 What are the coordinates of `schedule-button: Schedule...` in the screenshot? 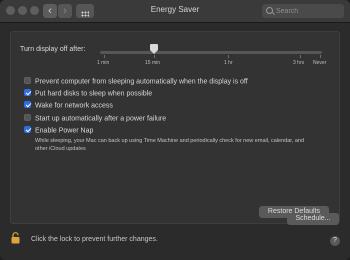 It's located at (313, 219).